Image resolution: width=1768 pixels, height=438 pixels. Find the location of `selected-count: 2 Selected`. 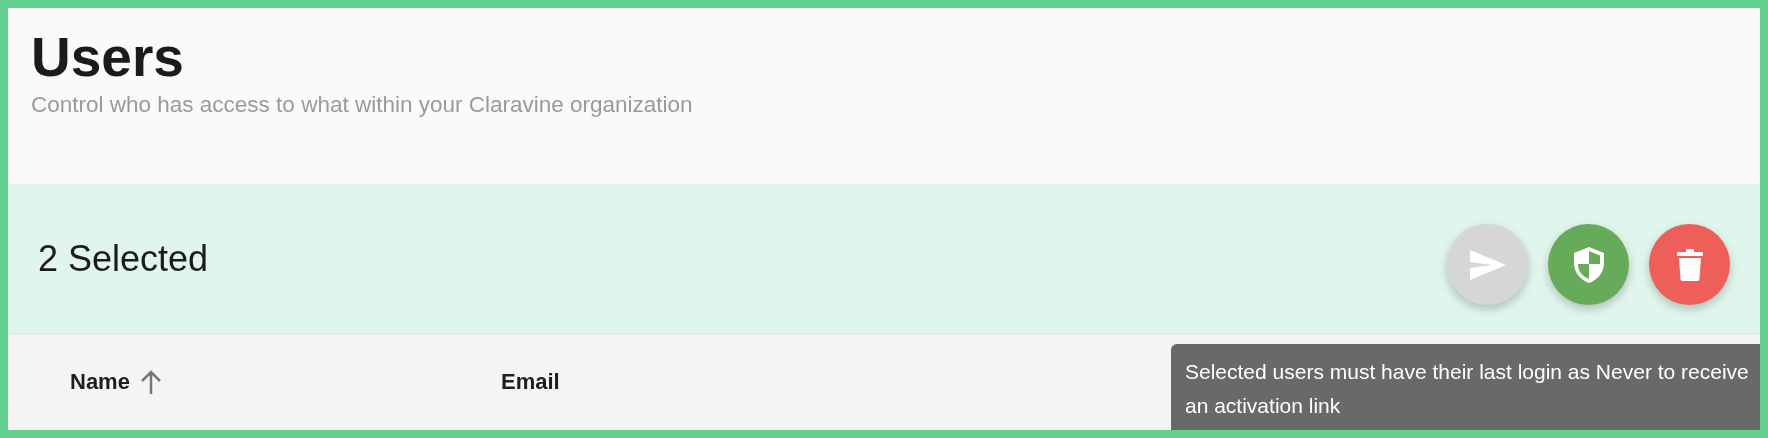

selected-count: 2 Selected is located at coordinates (124, 258).